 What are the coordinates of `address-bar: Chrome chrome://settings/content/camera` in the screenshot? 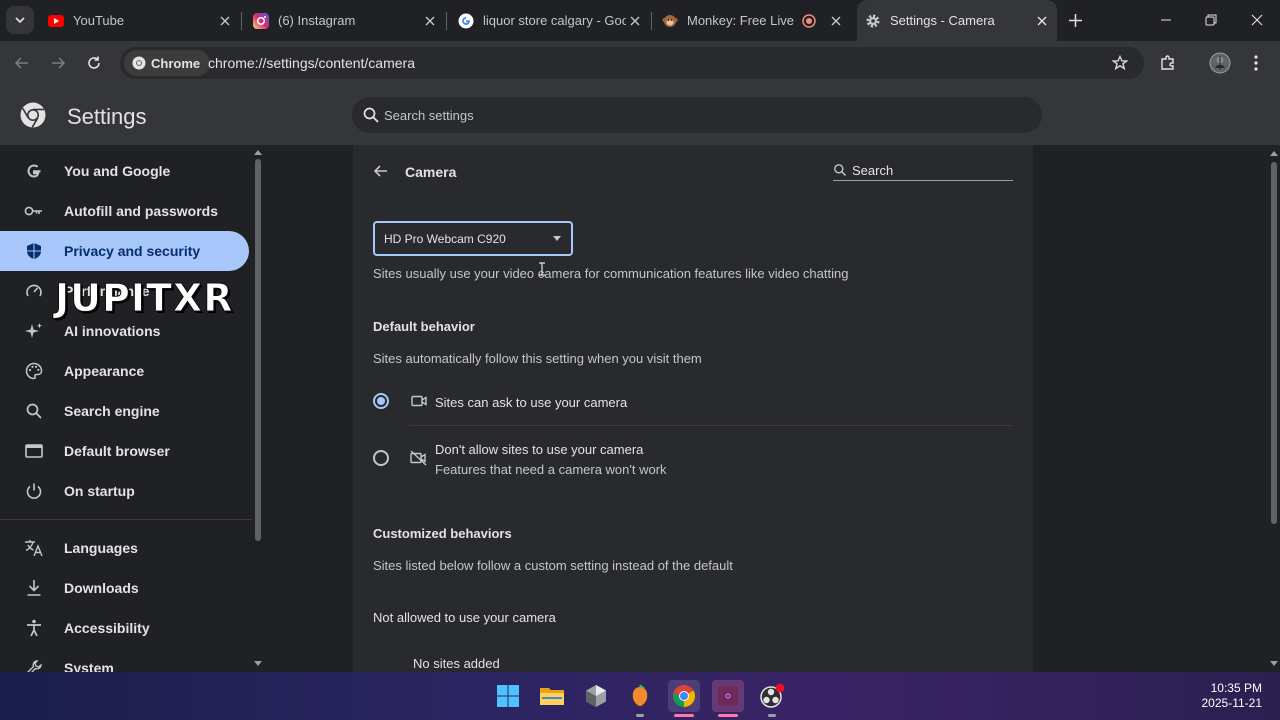 It's located at (632, 63).